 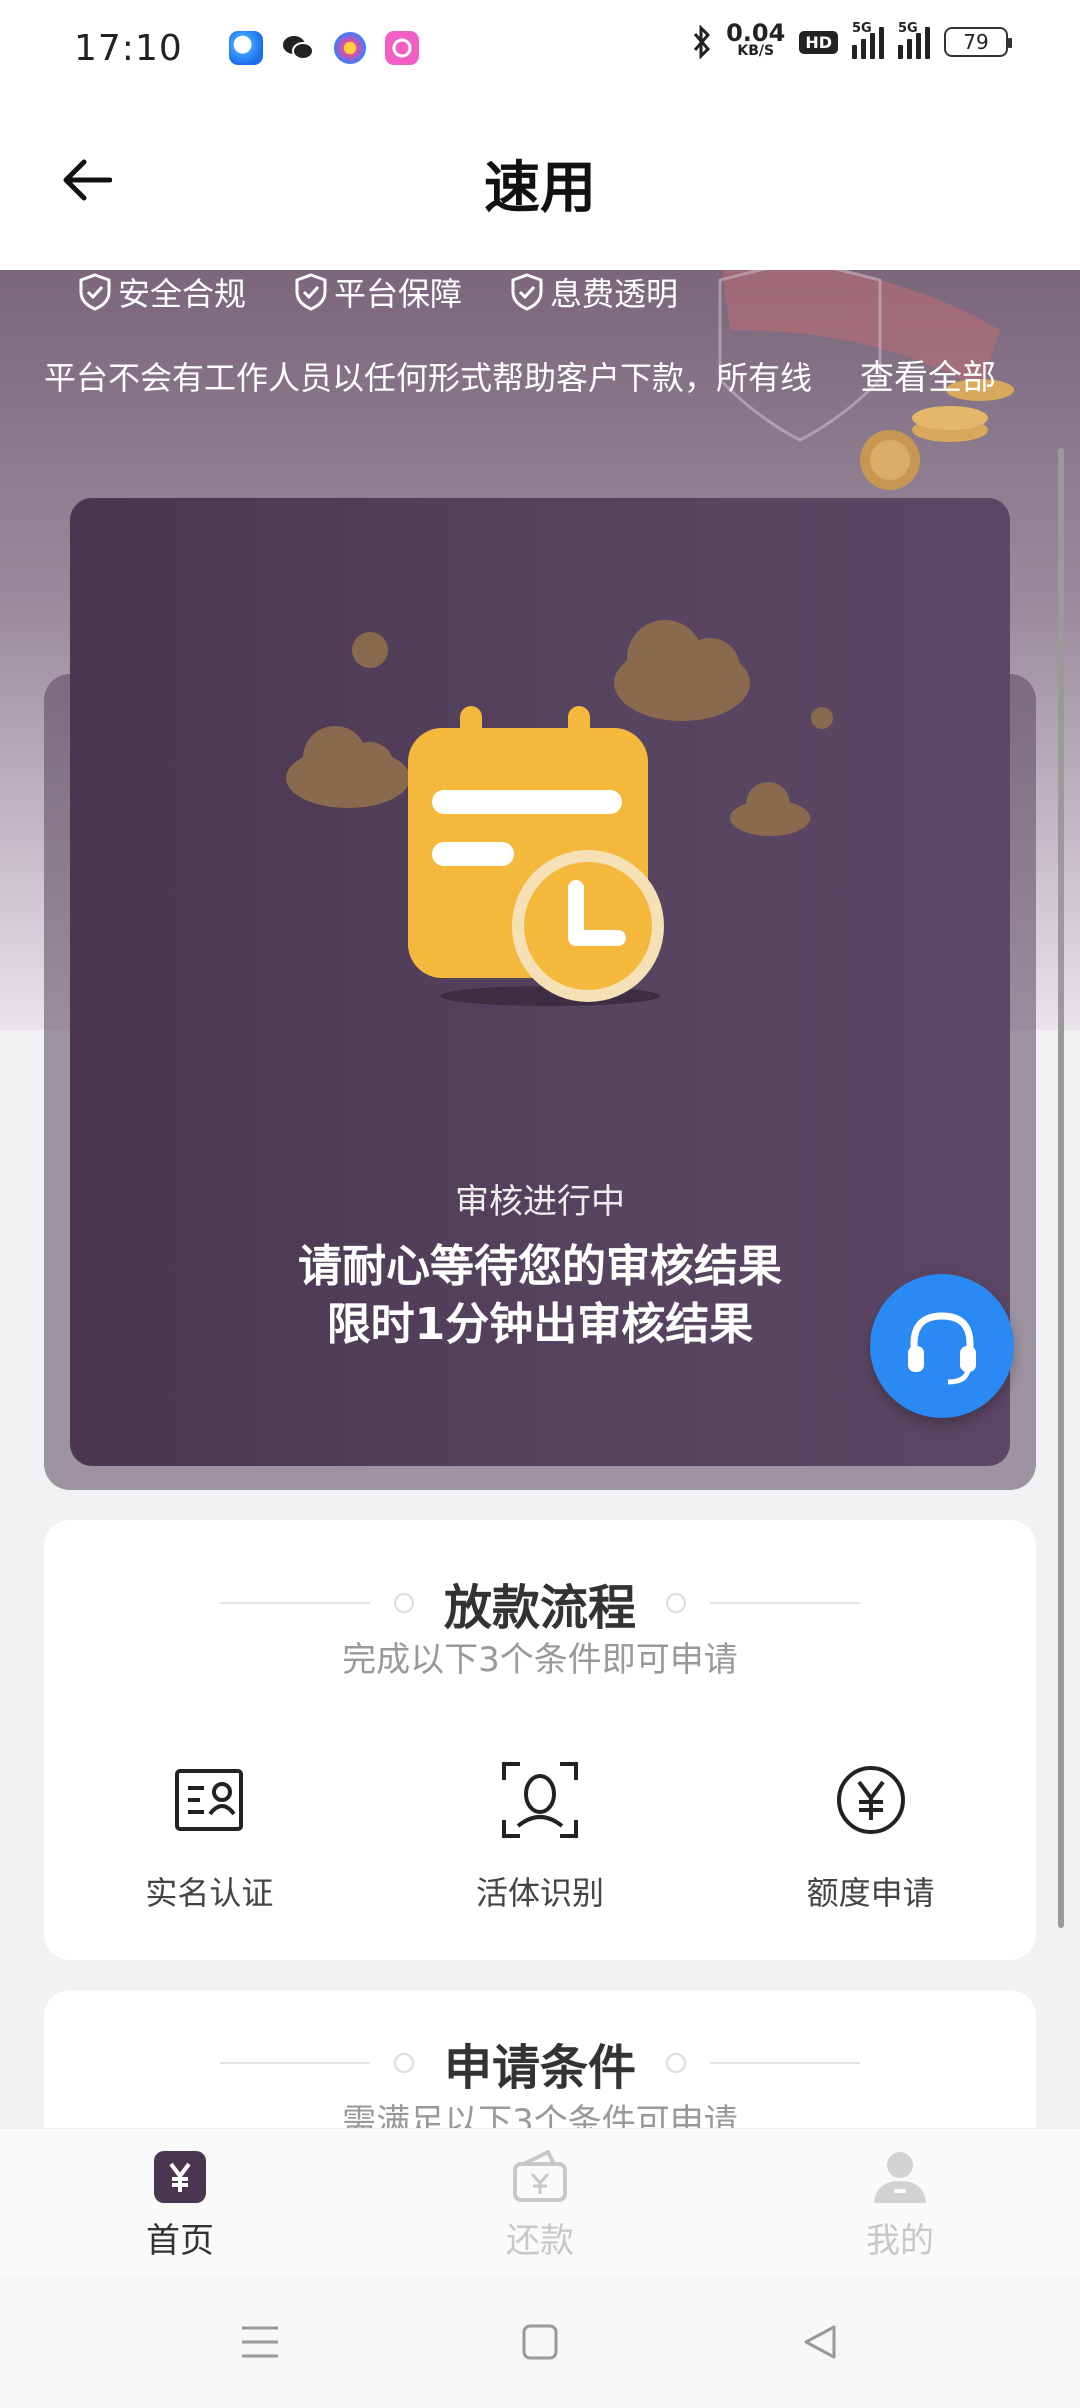 I want to click on back-button, so click(x=86, y=180).